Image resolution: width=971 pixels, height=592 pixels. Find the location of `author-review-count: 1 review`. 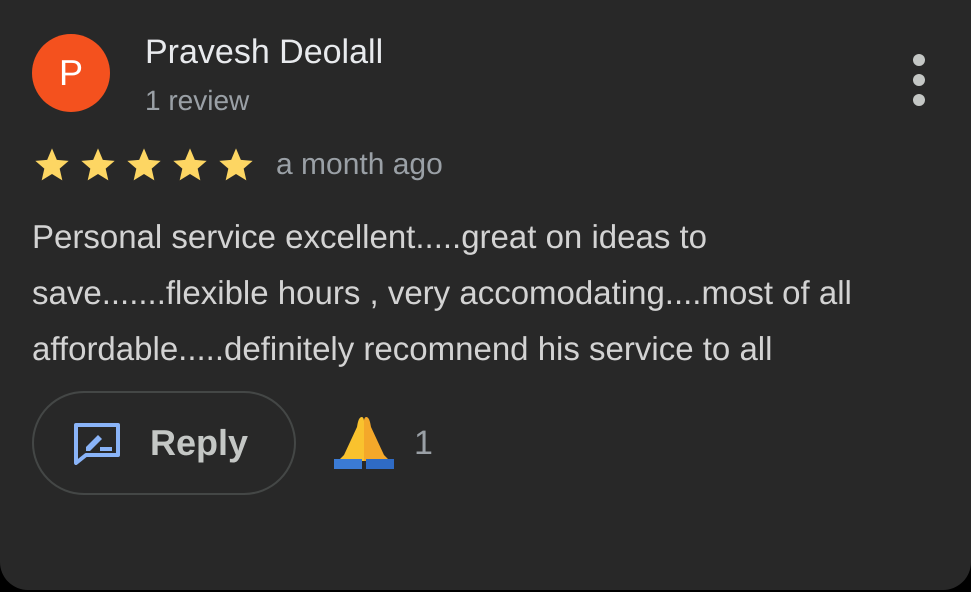

author-review-count: 1 review is located at coordinates (197, 101).